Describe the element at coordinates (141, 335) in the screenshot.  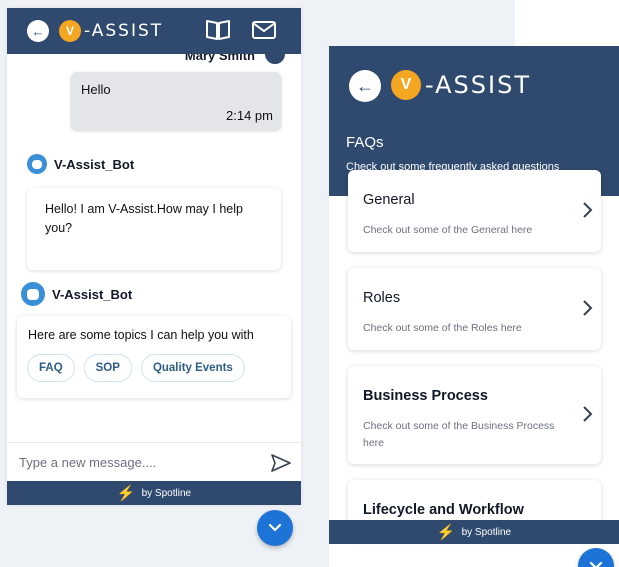
I see `bot-message-text: Here are some topics I can help you with` at that location.